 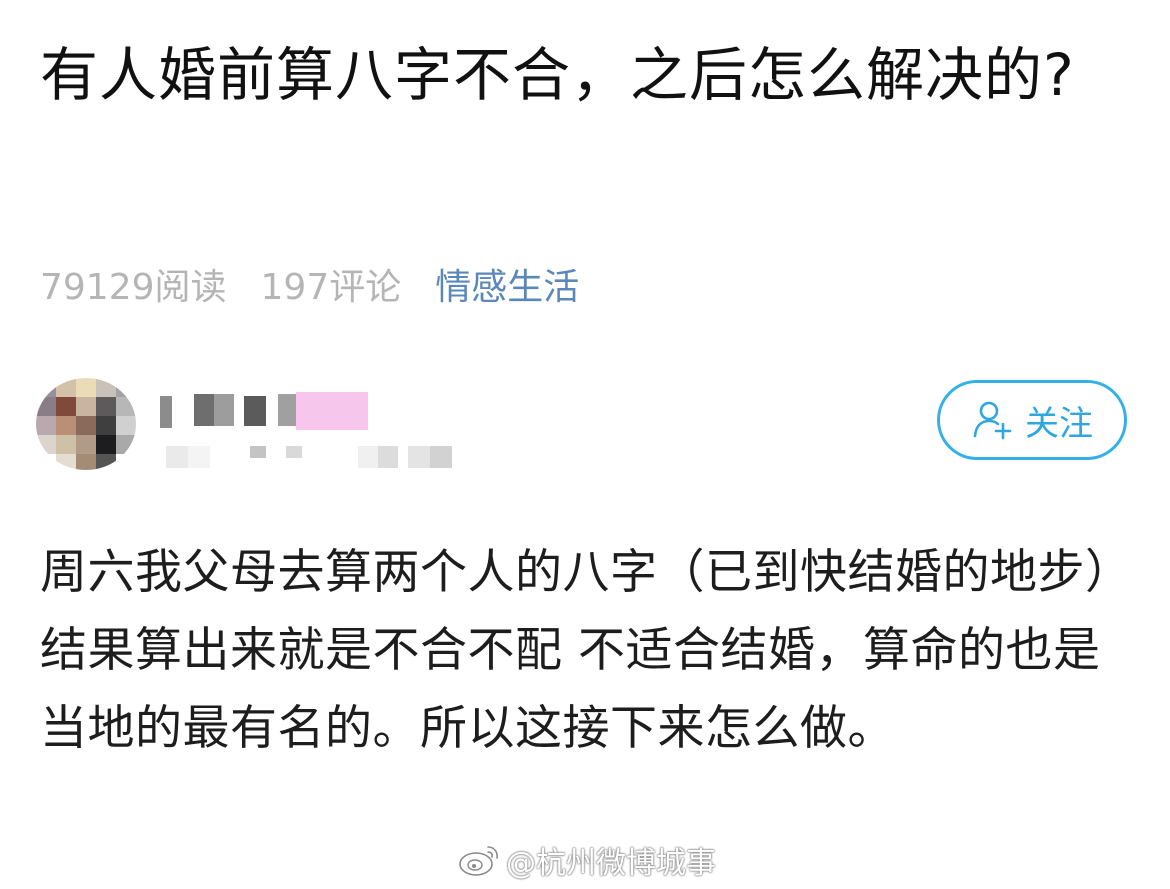 I want to click on topic-link: 情感生活, so click(x=507, y=284).